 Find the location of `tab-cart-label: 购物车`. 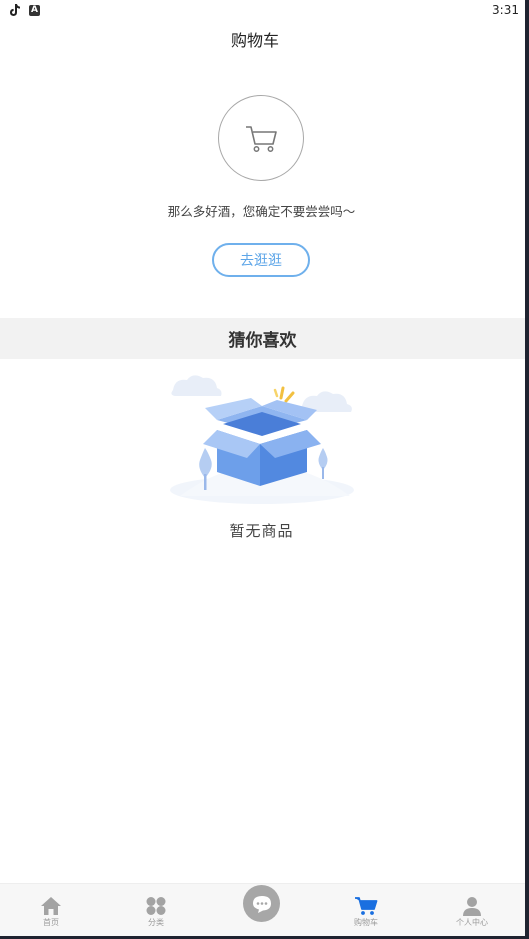

tab-cart-label: 购物车 is located at coordinates (366, 922).